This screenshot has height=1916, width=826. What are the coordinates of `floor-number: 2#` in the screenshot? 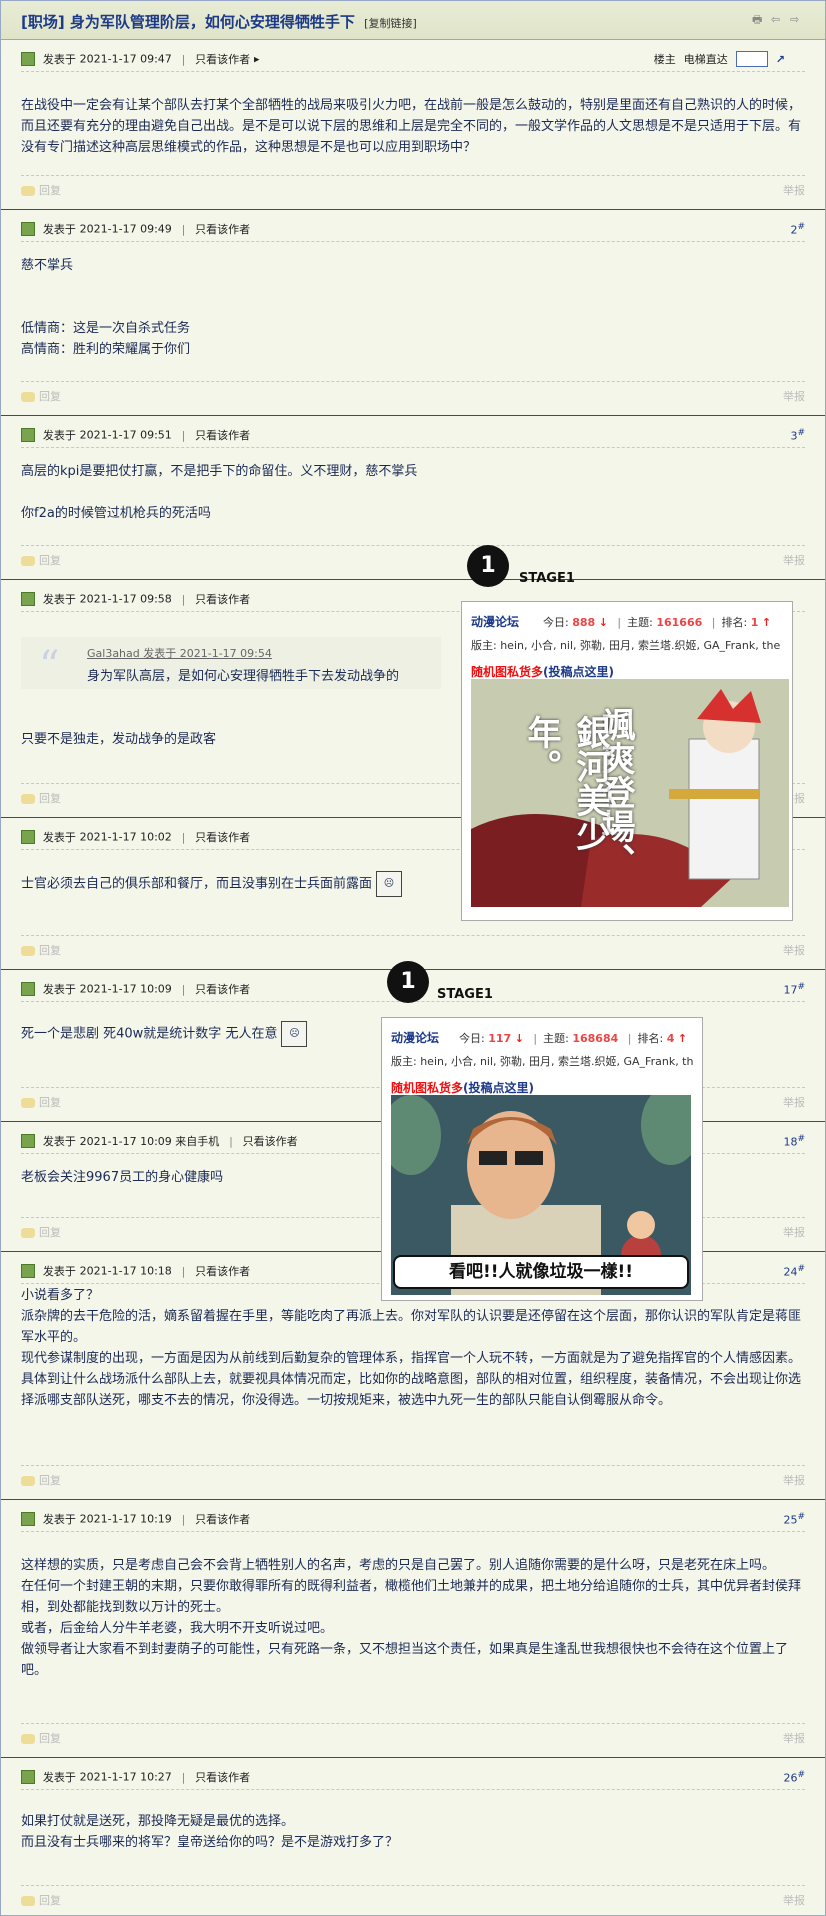 It's located at (797, 229).